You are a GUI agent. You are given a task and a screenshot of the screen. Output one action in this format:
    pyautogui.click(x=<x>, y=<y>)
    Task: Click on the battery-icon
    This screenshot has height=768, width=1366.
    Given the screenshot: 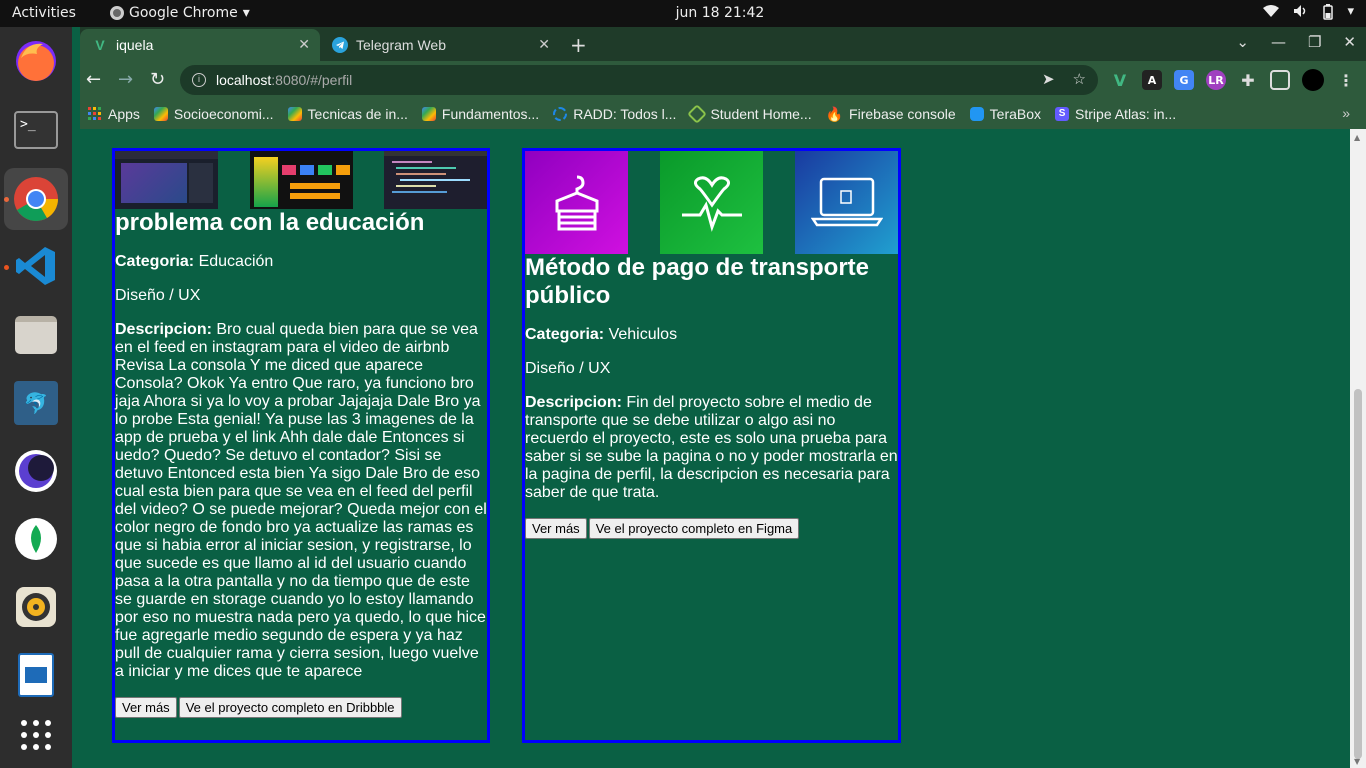 What is the action you would take?
    pyautogui.click(x=1328, y=14)
    